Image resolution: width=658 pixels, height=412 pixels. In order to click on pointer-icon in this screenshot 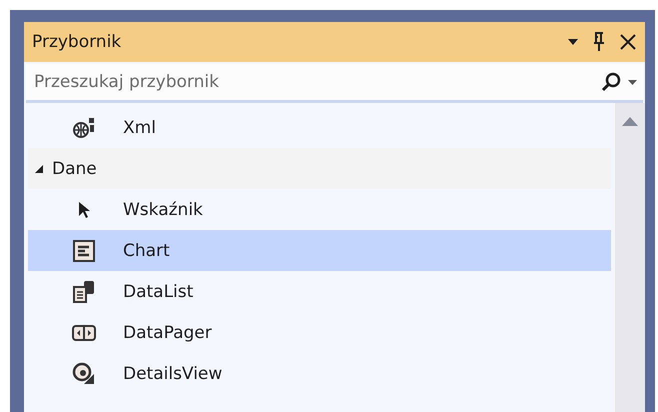, I will do `click(84, 209)`.